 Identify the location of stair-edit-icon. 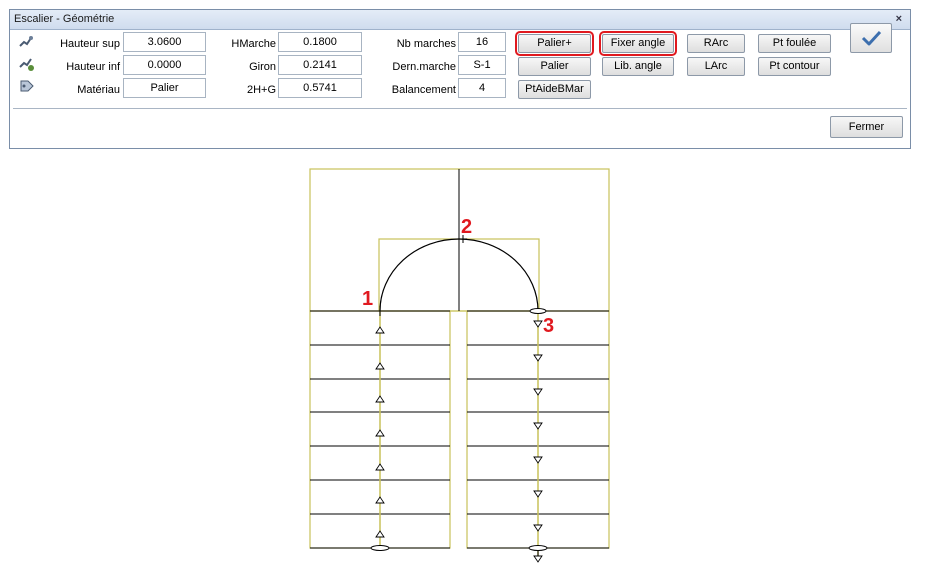
(27, 42).